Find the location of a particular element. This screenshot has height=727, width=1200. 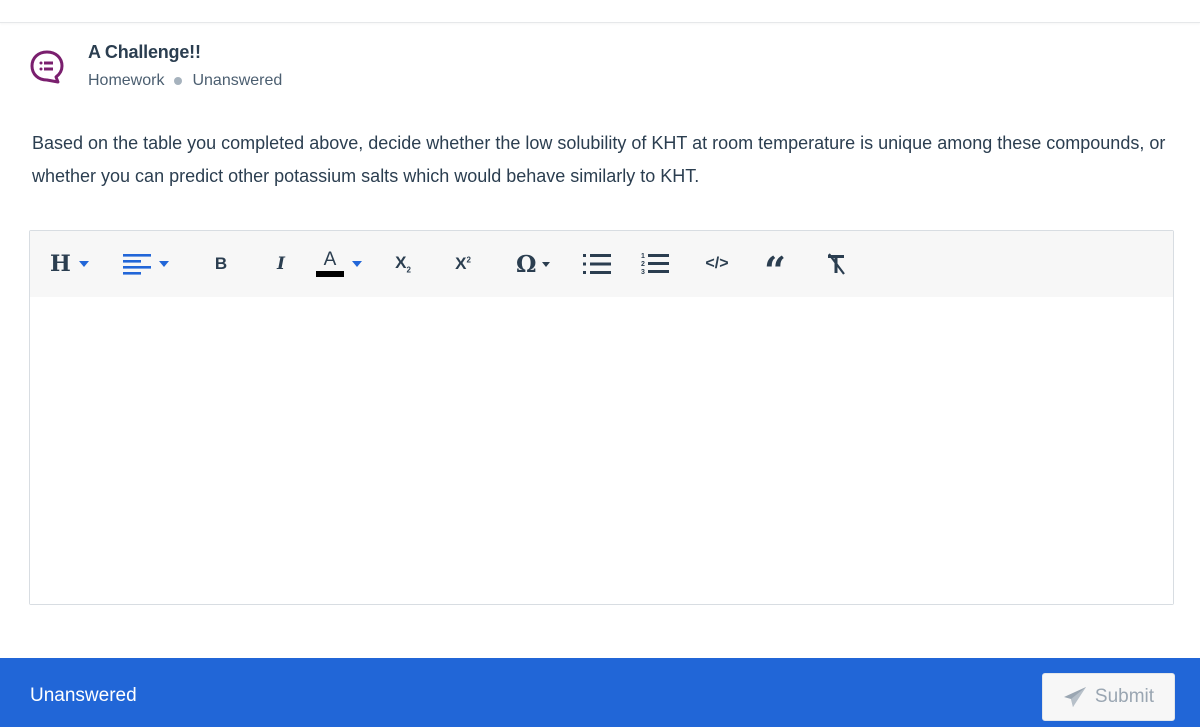

bold-icon: B is located at coordinates (221, 263).